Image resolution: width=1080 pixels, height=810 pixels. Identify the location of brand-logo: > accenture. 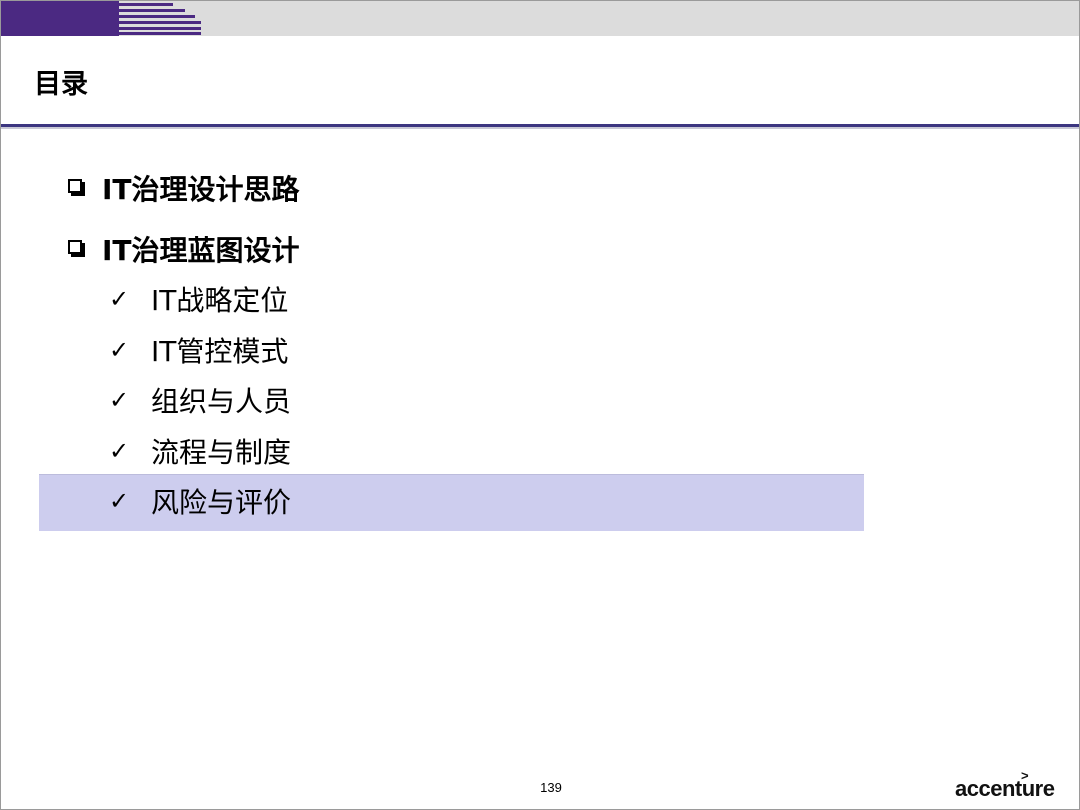
(1012, 785).